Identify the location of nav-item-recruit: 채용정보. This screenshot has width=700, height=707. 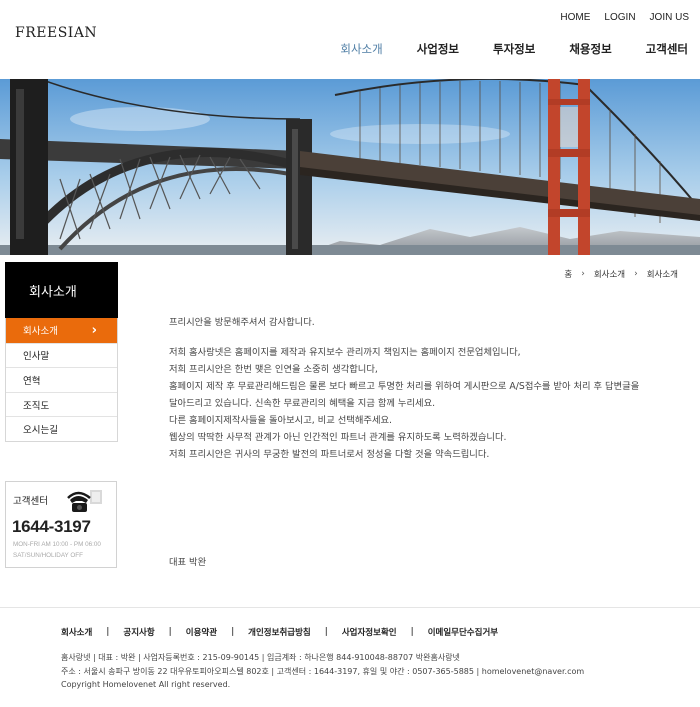
(590, 49).